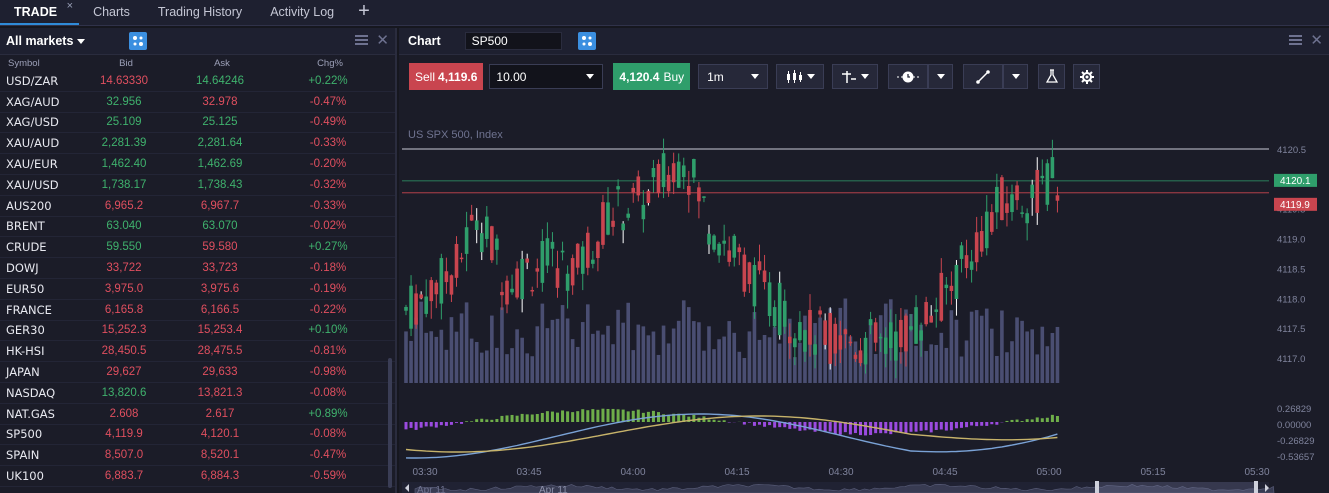  Describe the element at coordinates (652, 76) in the screenshot. I see `buy-button: 4,120.4 Buy` at that location.